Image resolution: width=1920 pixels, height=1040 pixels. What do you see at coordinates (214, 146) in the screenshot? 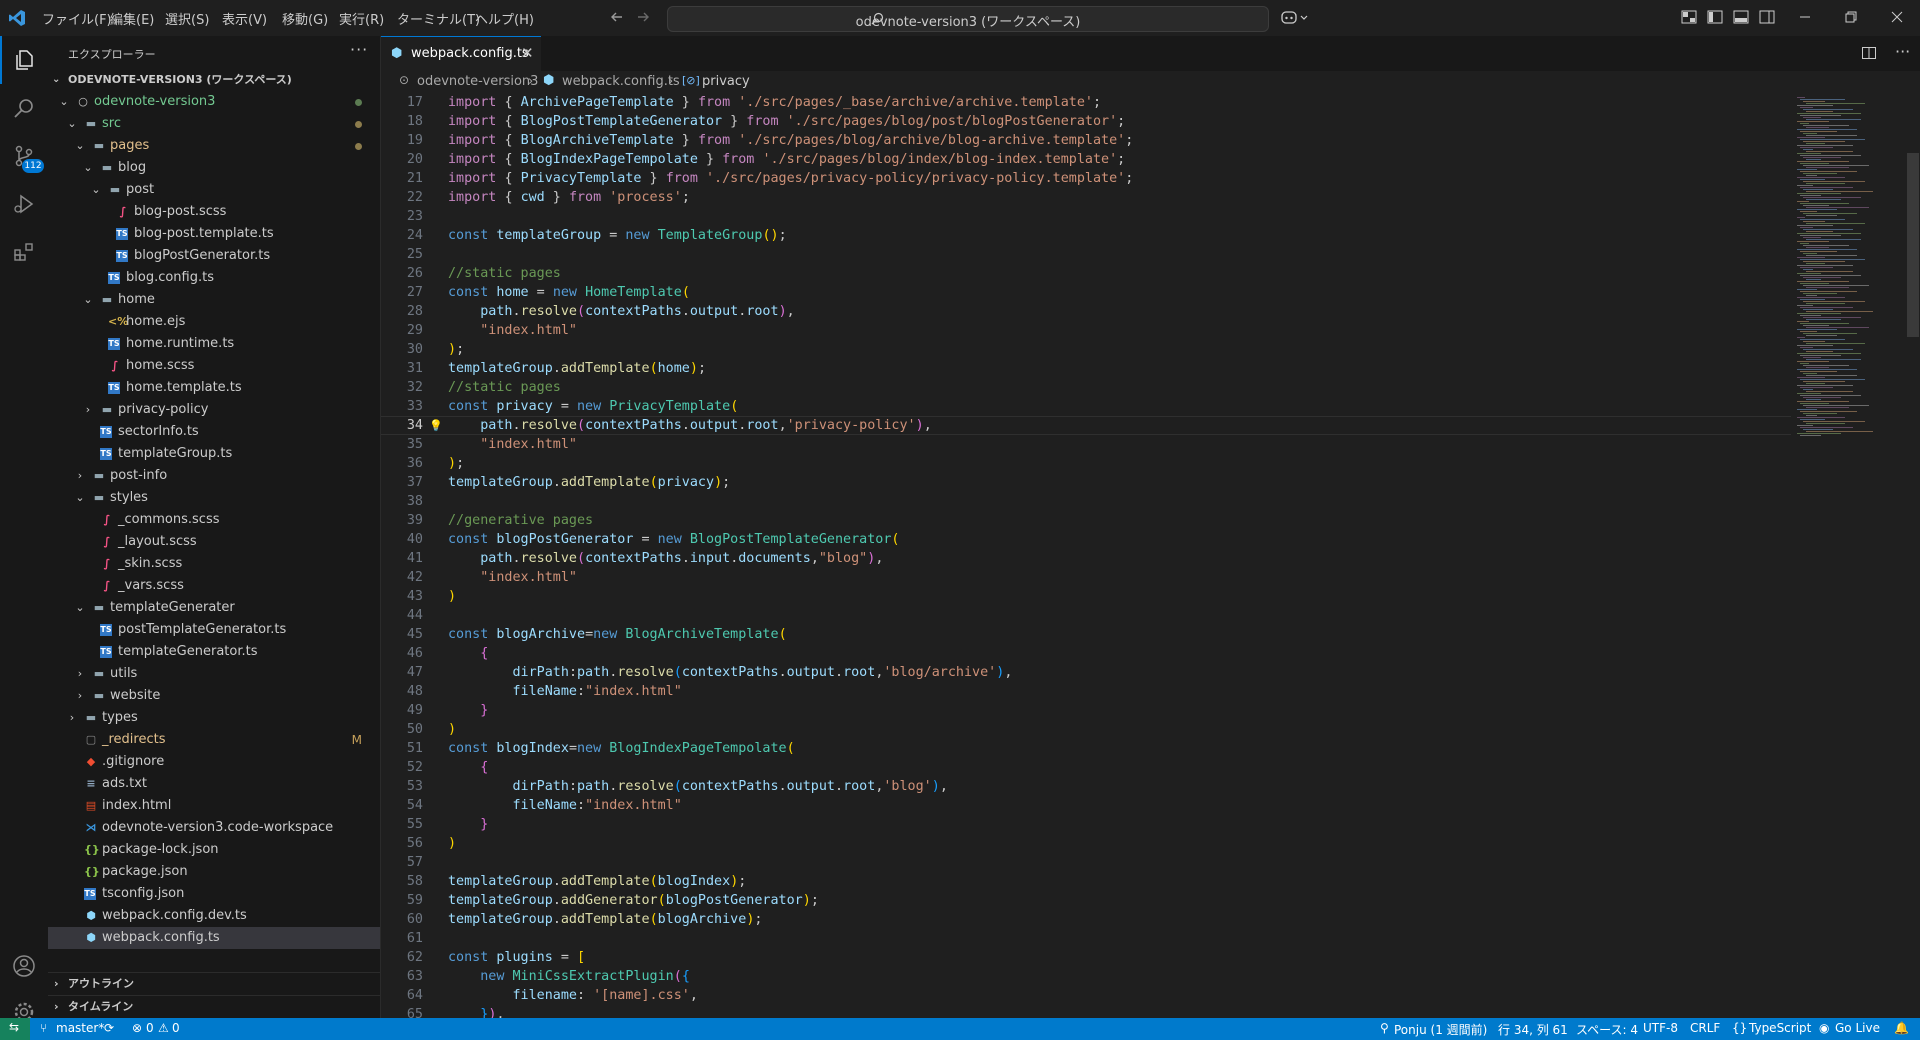
I see `tree-folder: ⌄ ▬ pages` at bounding box center [214, 146].